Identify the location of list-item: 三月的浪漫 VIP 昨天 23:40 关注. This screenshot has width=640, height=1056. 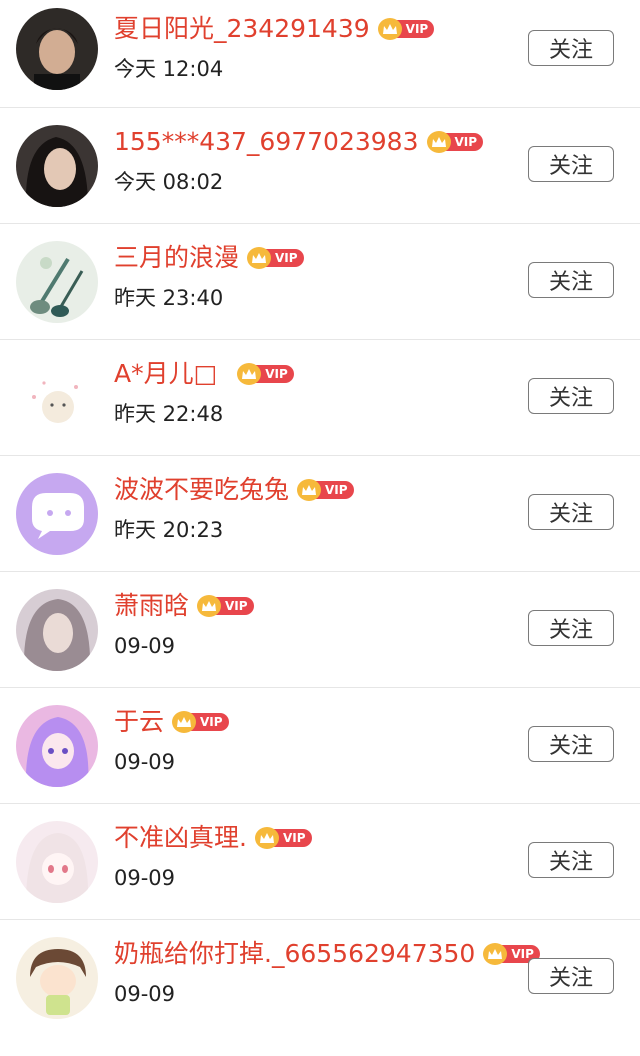
(320, 282).